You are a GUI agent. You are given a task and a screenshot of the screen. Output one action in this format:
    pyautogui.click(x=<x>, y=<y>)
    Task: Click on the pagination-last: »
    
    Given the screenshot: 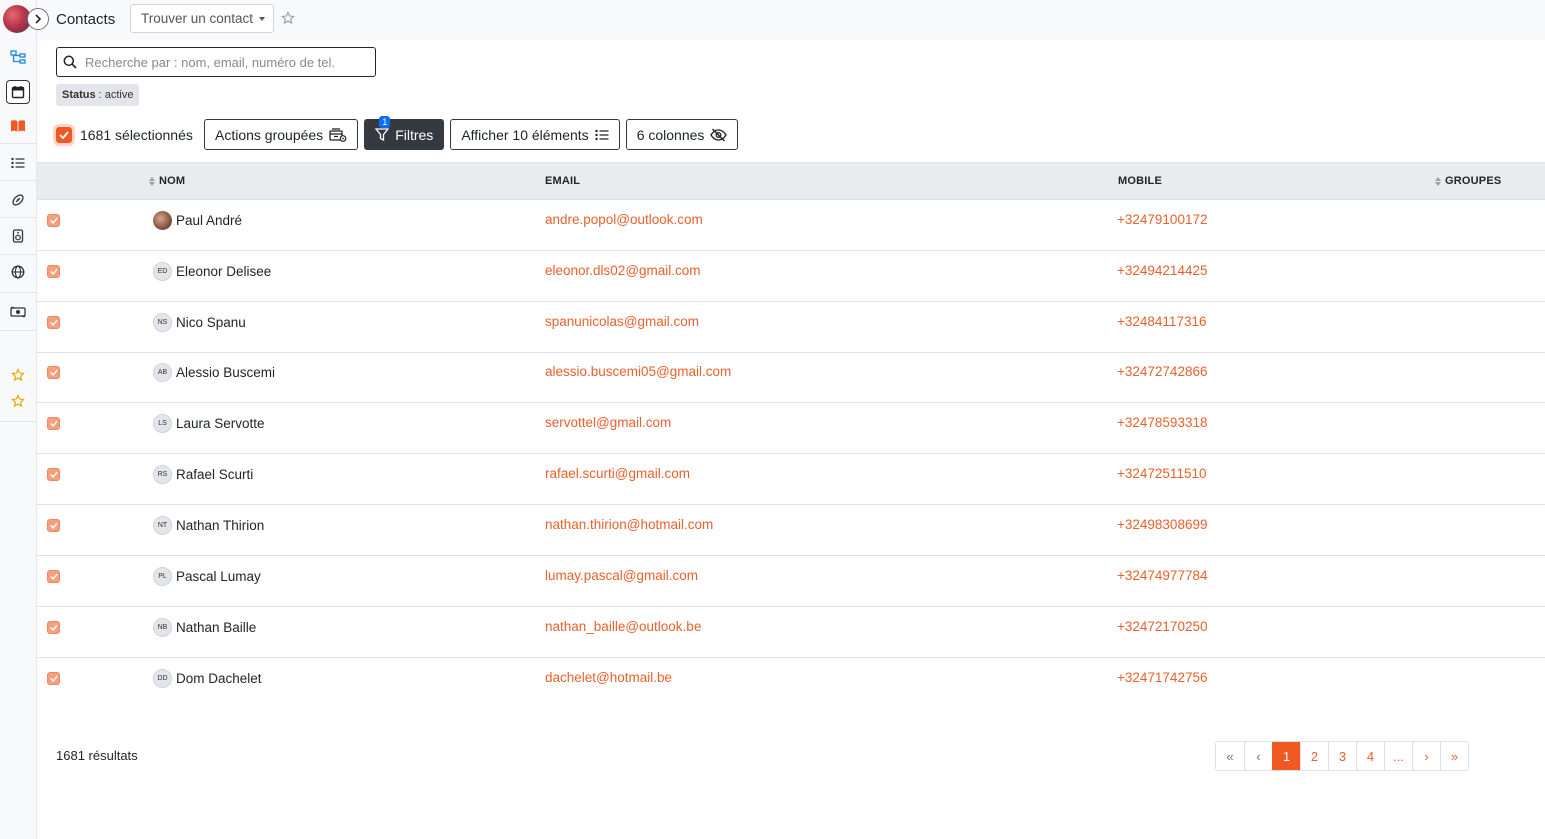 What is the action you would take?
    pyautogui.click(x=1454, y=756)
    